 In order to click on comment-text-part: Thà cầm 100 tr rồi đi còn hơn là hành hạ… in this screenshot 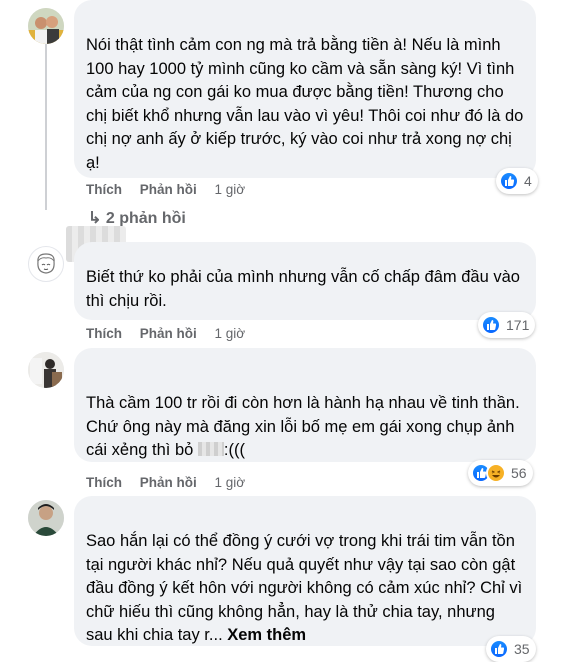, I will do `click(303, 426)`.